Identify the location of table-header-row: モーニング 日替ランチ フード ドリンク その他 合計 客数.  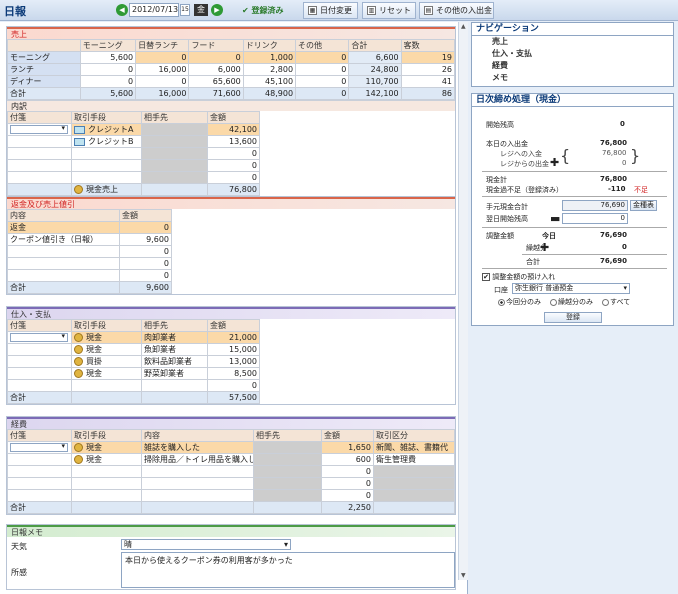
(231, 45).